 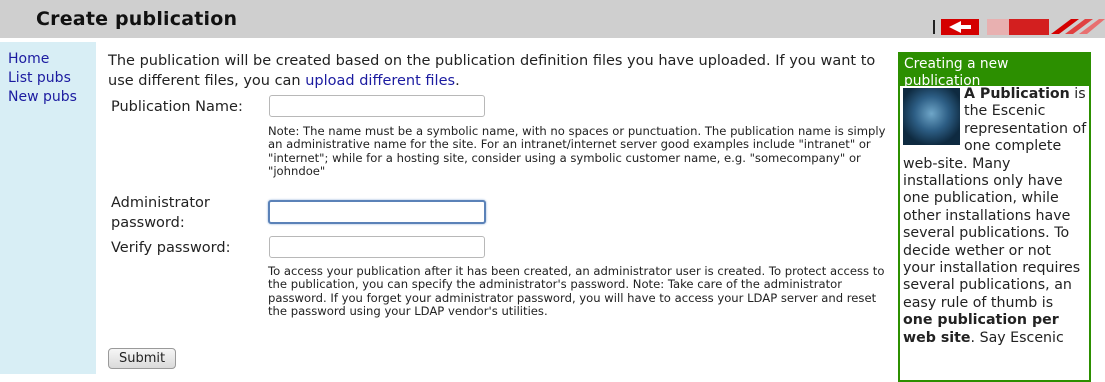 I want to click on page-title: Create publication, so click(x=137, y=19).